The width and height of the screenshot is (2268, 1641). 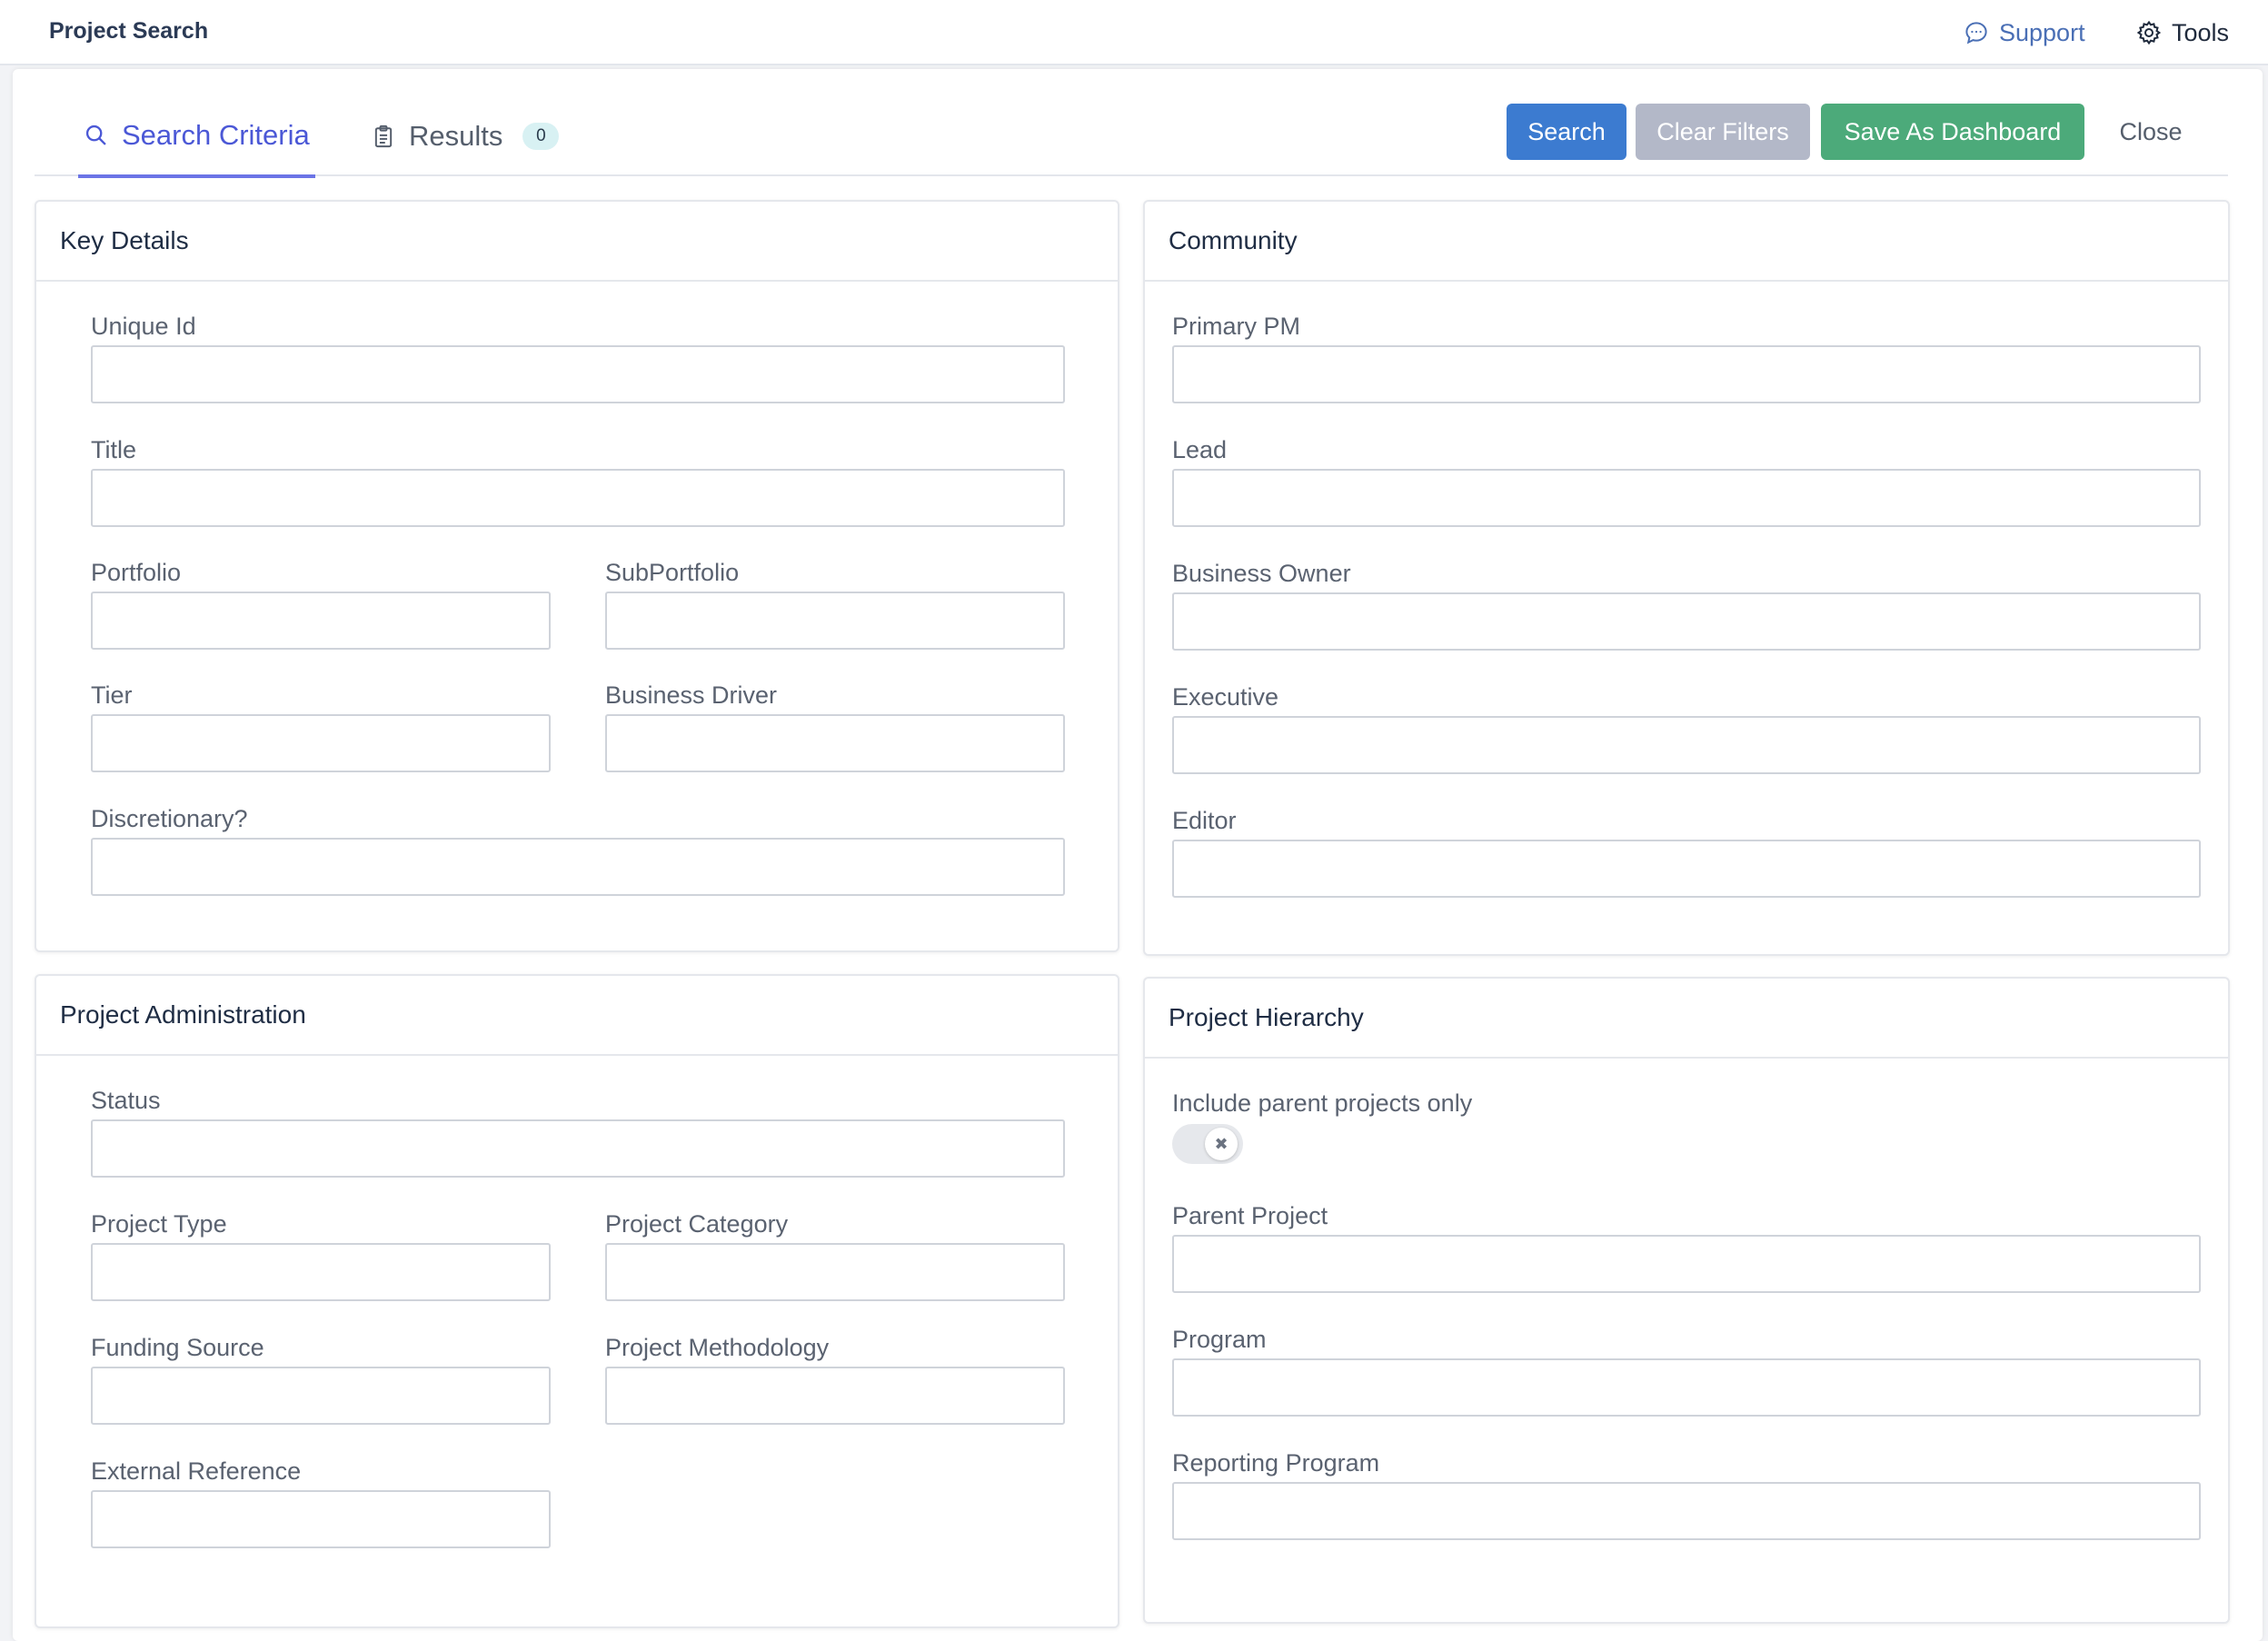 What do you see at coordinates (216, 135) in the screenshot?
I see `tab-search-criteria-label: Search Criteria` at bounding box center [216, 135].